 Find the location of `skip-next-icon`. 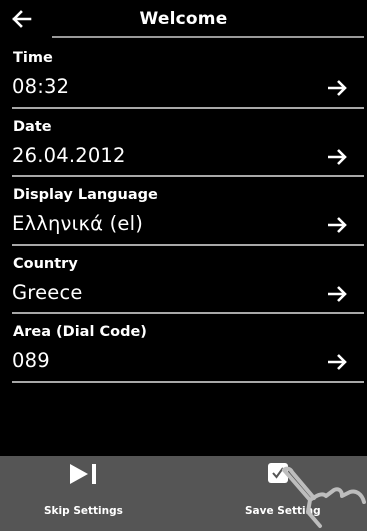

skip-next-icon is located at coordinates (83, 474).